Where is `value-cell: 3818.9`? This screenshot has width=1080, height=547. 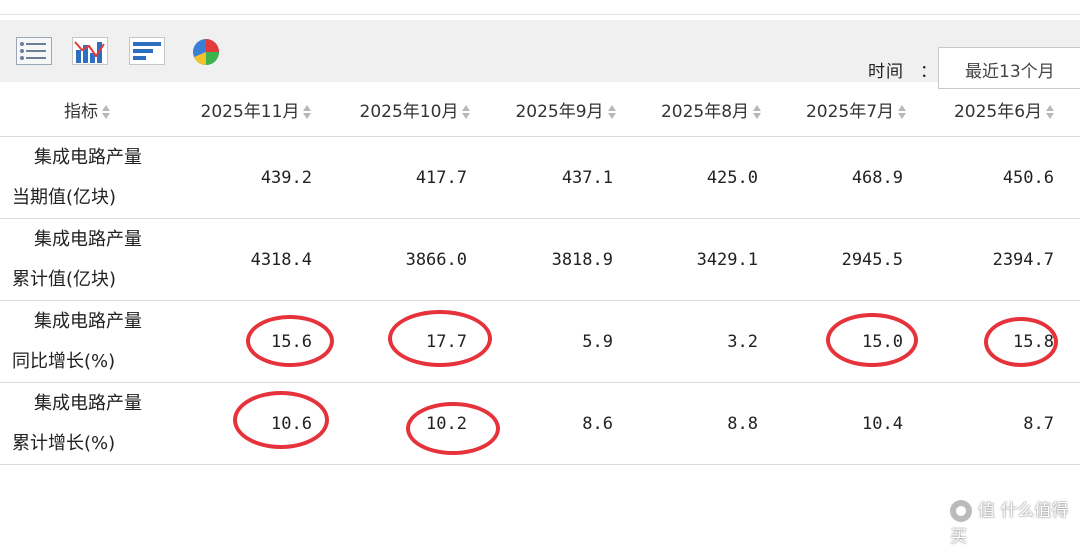 value-cell: 3818.9 is located at coordinates (566, 259).